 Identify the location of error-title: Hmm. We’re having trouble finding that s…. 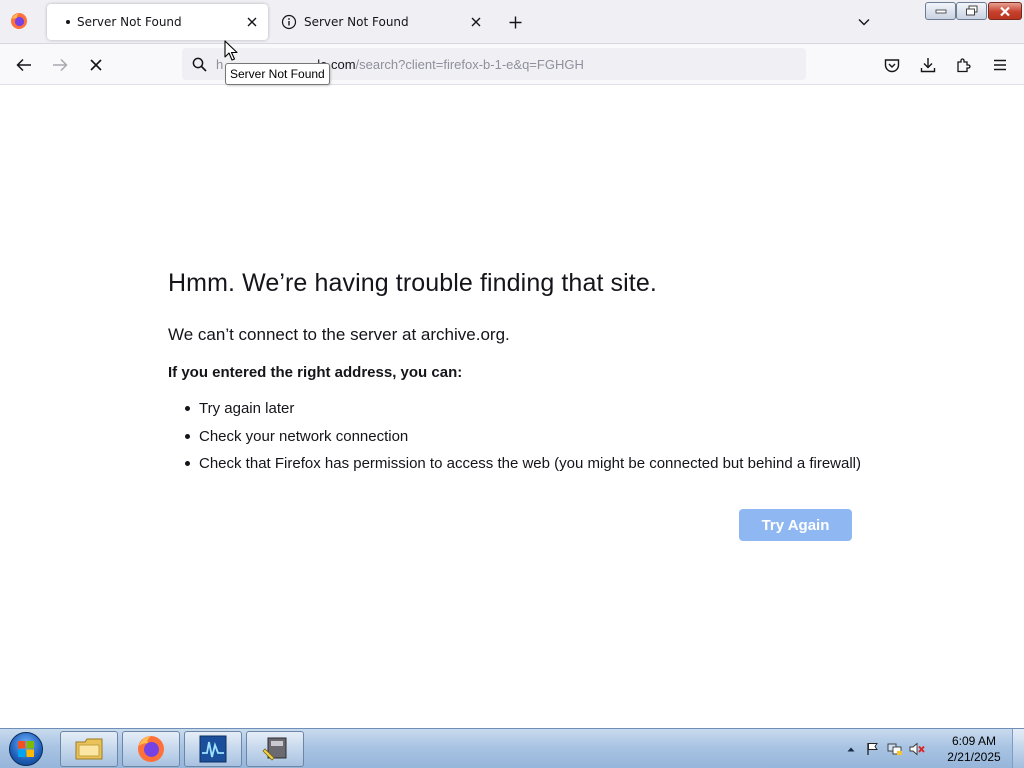
(412, 283).